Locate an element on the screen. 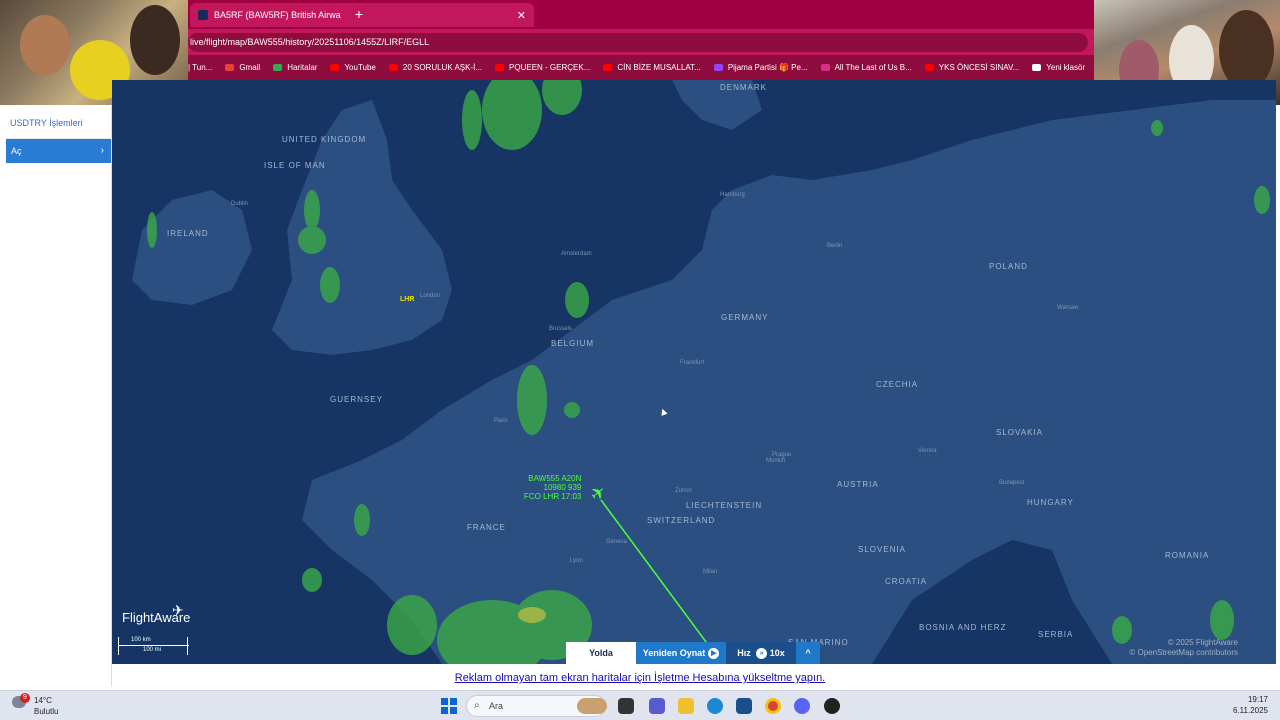 This screenshot has height=720, width=1280. label-hungary: HUNGARY is located at coordinates (1050, 502).